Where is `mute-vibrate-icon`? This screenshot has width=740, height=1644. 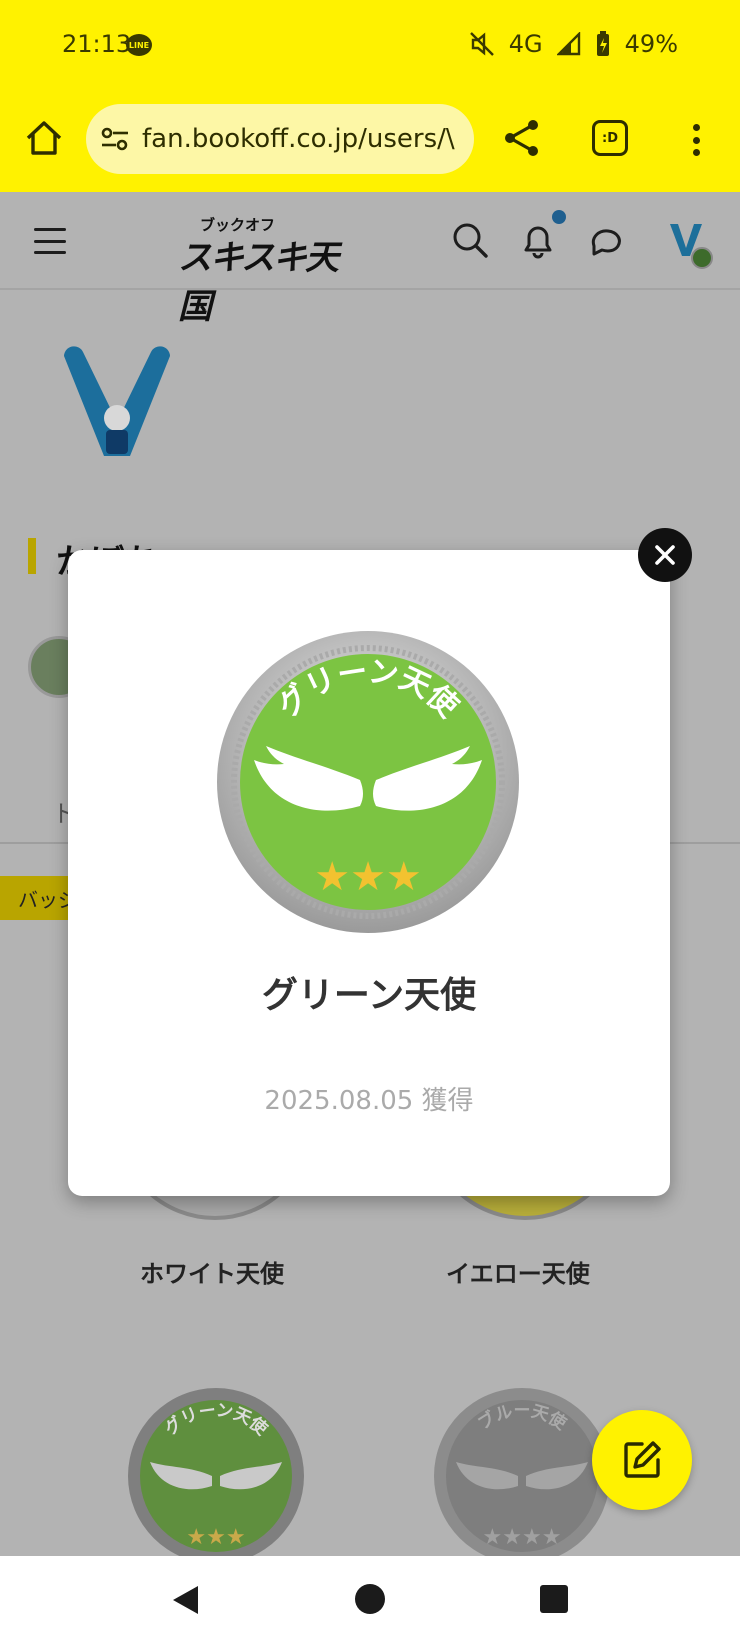
mute-vibrate-icon is located at coordinates (481, 44).